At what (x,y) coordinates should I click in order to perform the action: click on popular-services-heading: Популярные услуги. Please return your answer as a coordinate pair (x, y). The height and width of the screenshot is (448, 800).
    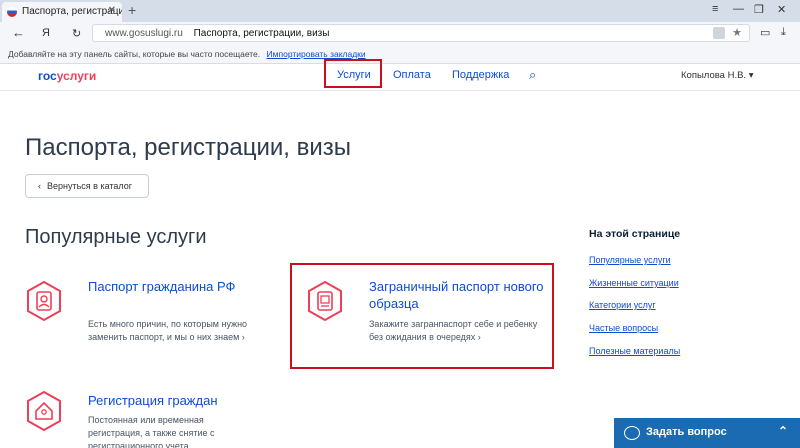
    Looking at the image, I should click on (116, 237).